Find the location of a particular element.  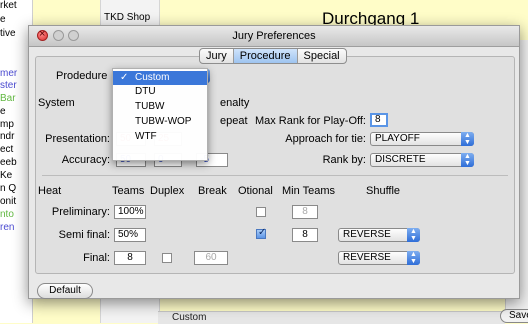

final-shuffle-value: REVERSE is located at coordinates (367, 257).